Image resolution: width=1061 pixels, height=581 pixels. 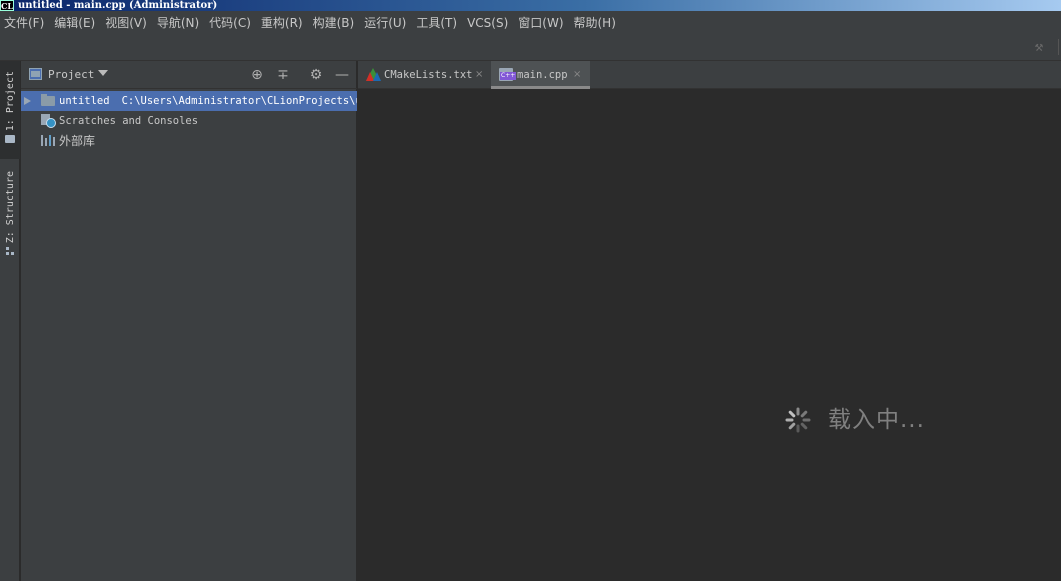 What do you see at coordinates (595, 23) in the screenshot?
I see `menu-help: 帮助(H)` at bounding box center [595, 23].